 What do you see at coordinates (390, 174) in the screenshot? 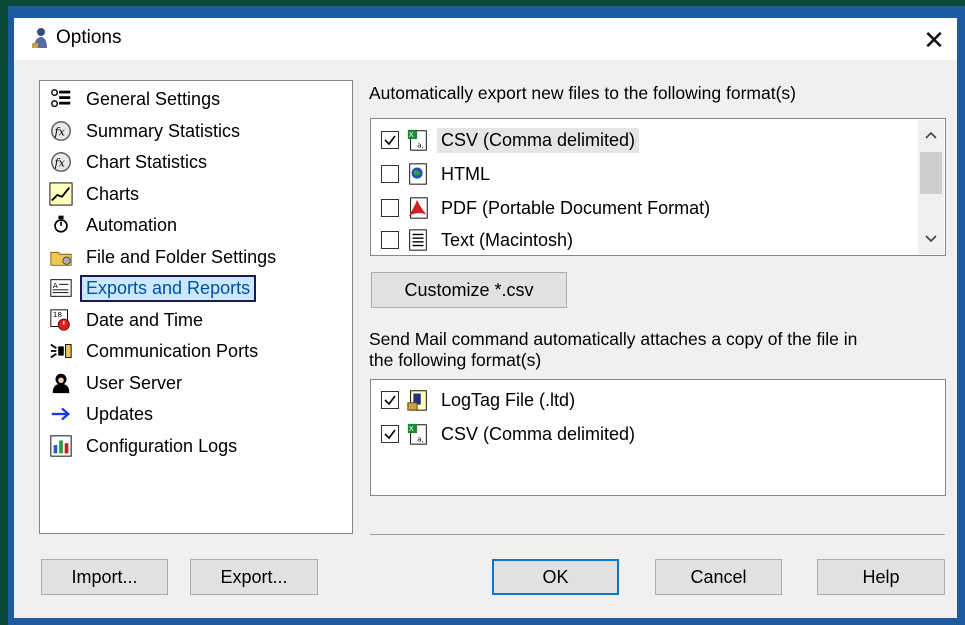
I see `export-html-checkbox` at bounding box center [390, 174].